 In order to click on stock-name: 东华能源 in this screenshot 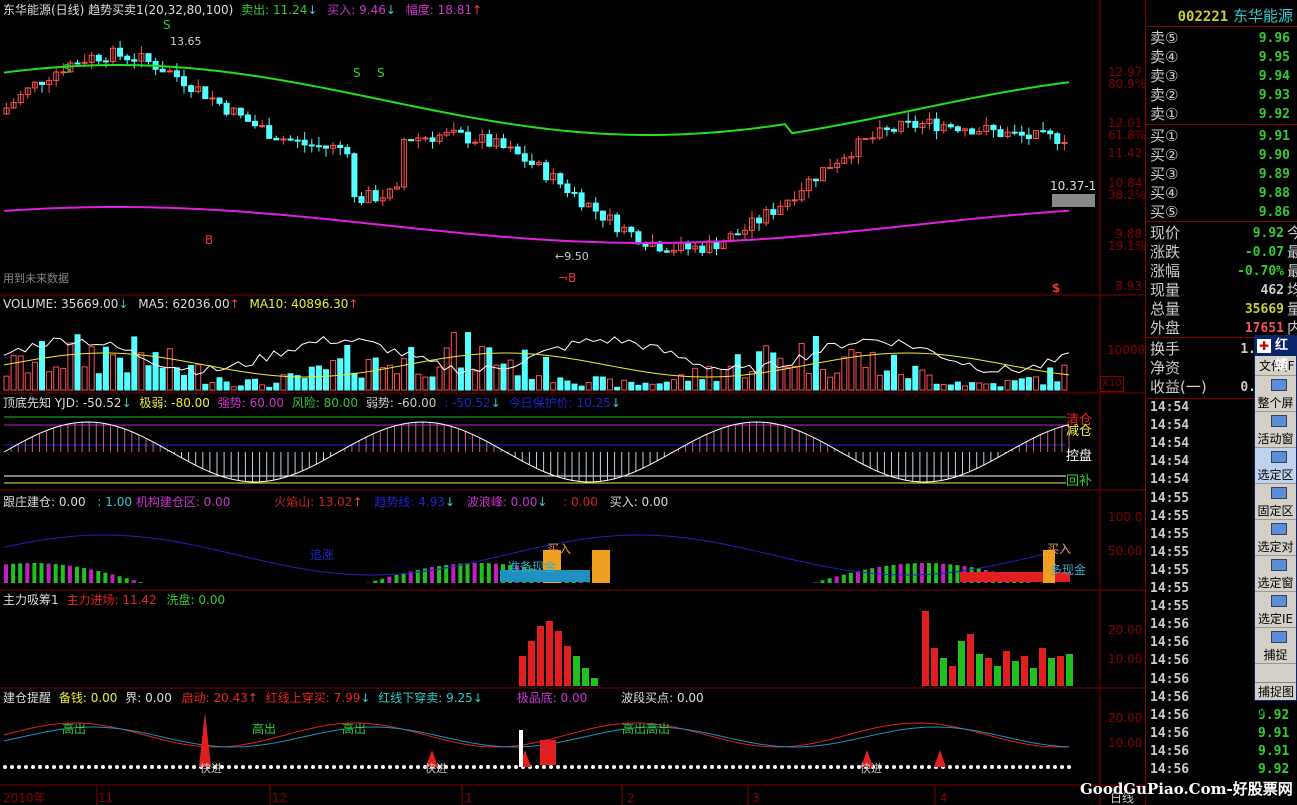, I will do `click(1262, 16)`.